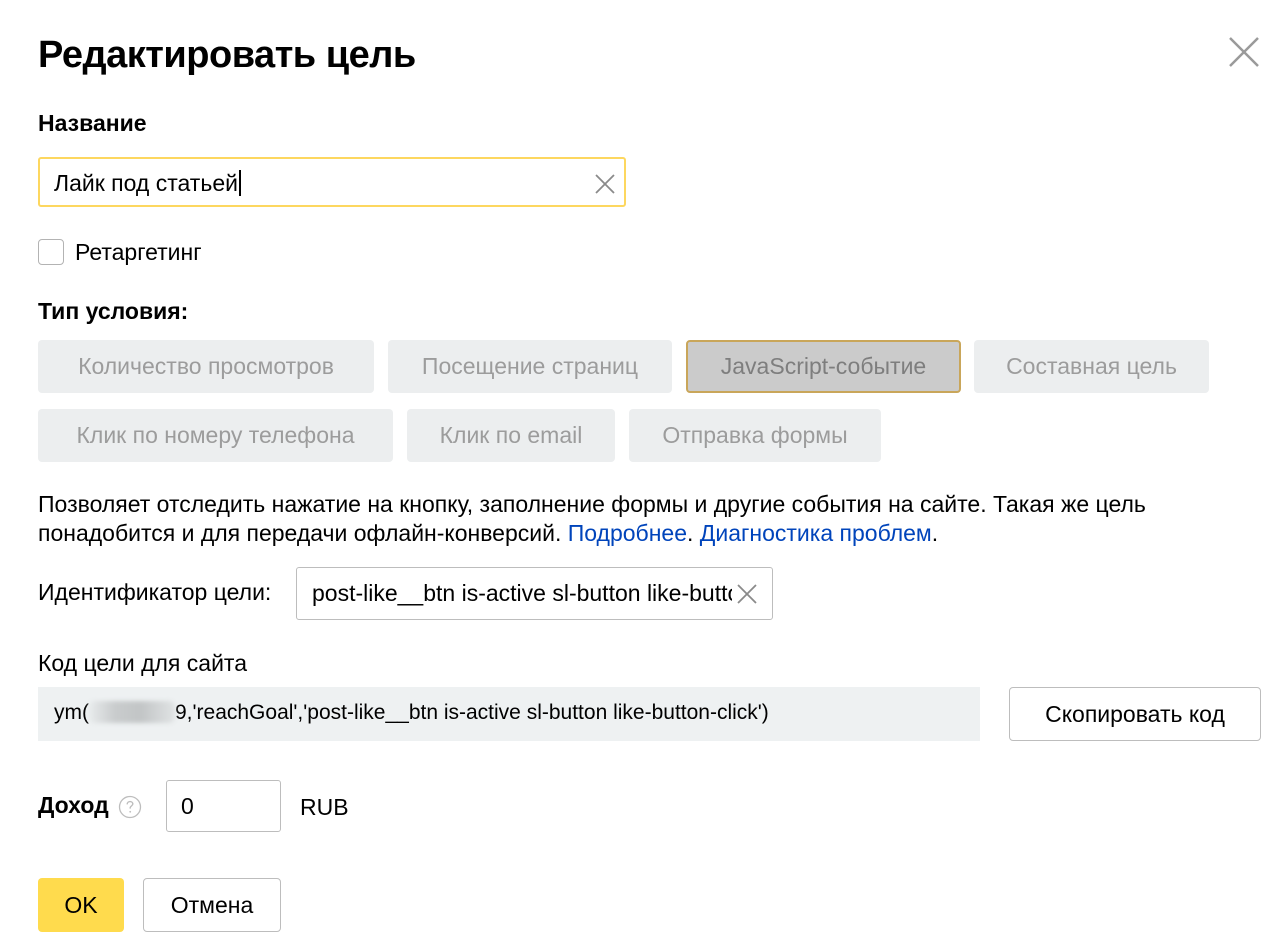  I want to click on currency-label: RUB, so click(324, 807).